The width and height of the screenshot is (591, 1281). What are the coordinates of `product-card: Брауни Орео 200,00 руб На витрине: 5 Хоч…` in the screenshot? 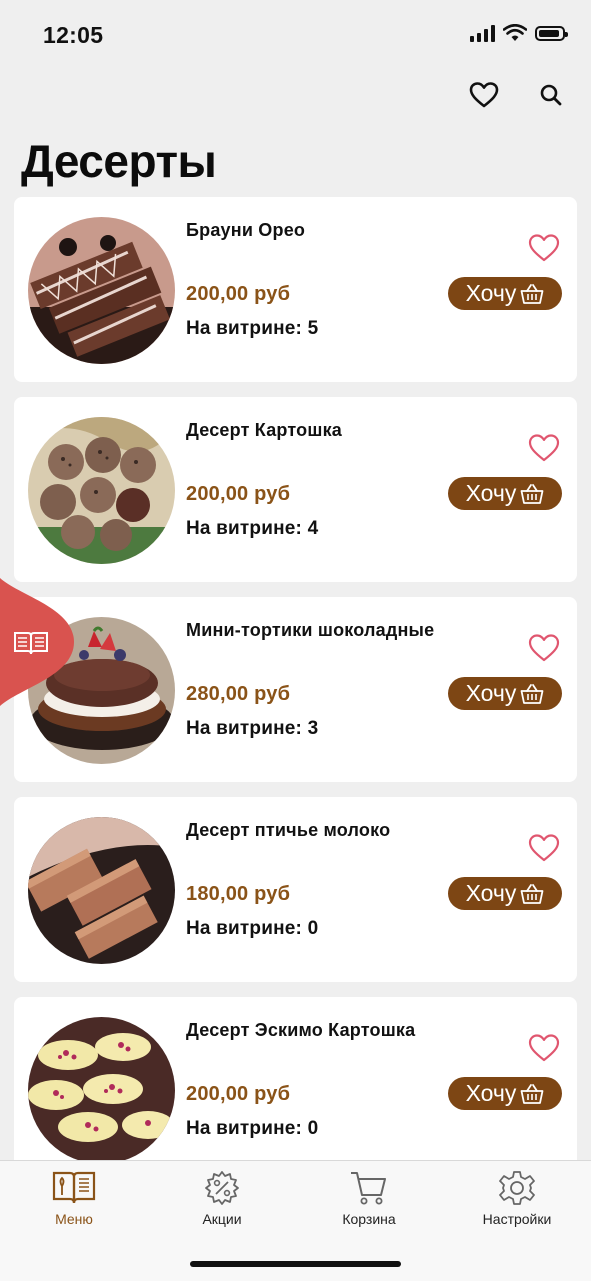 It's located at (295, 289).